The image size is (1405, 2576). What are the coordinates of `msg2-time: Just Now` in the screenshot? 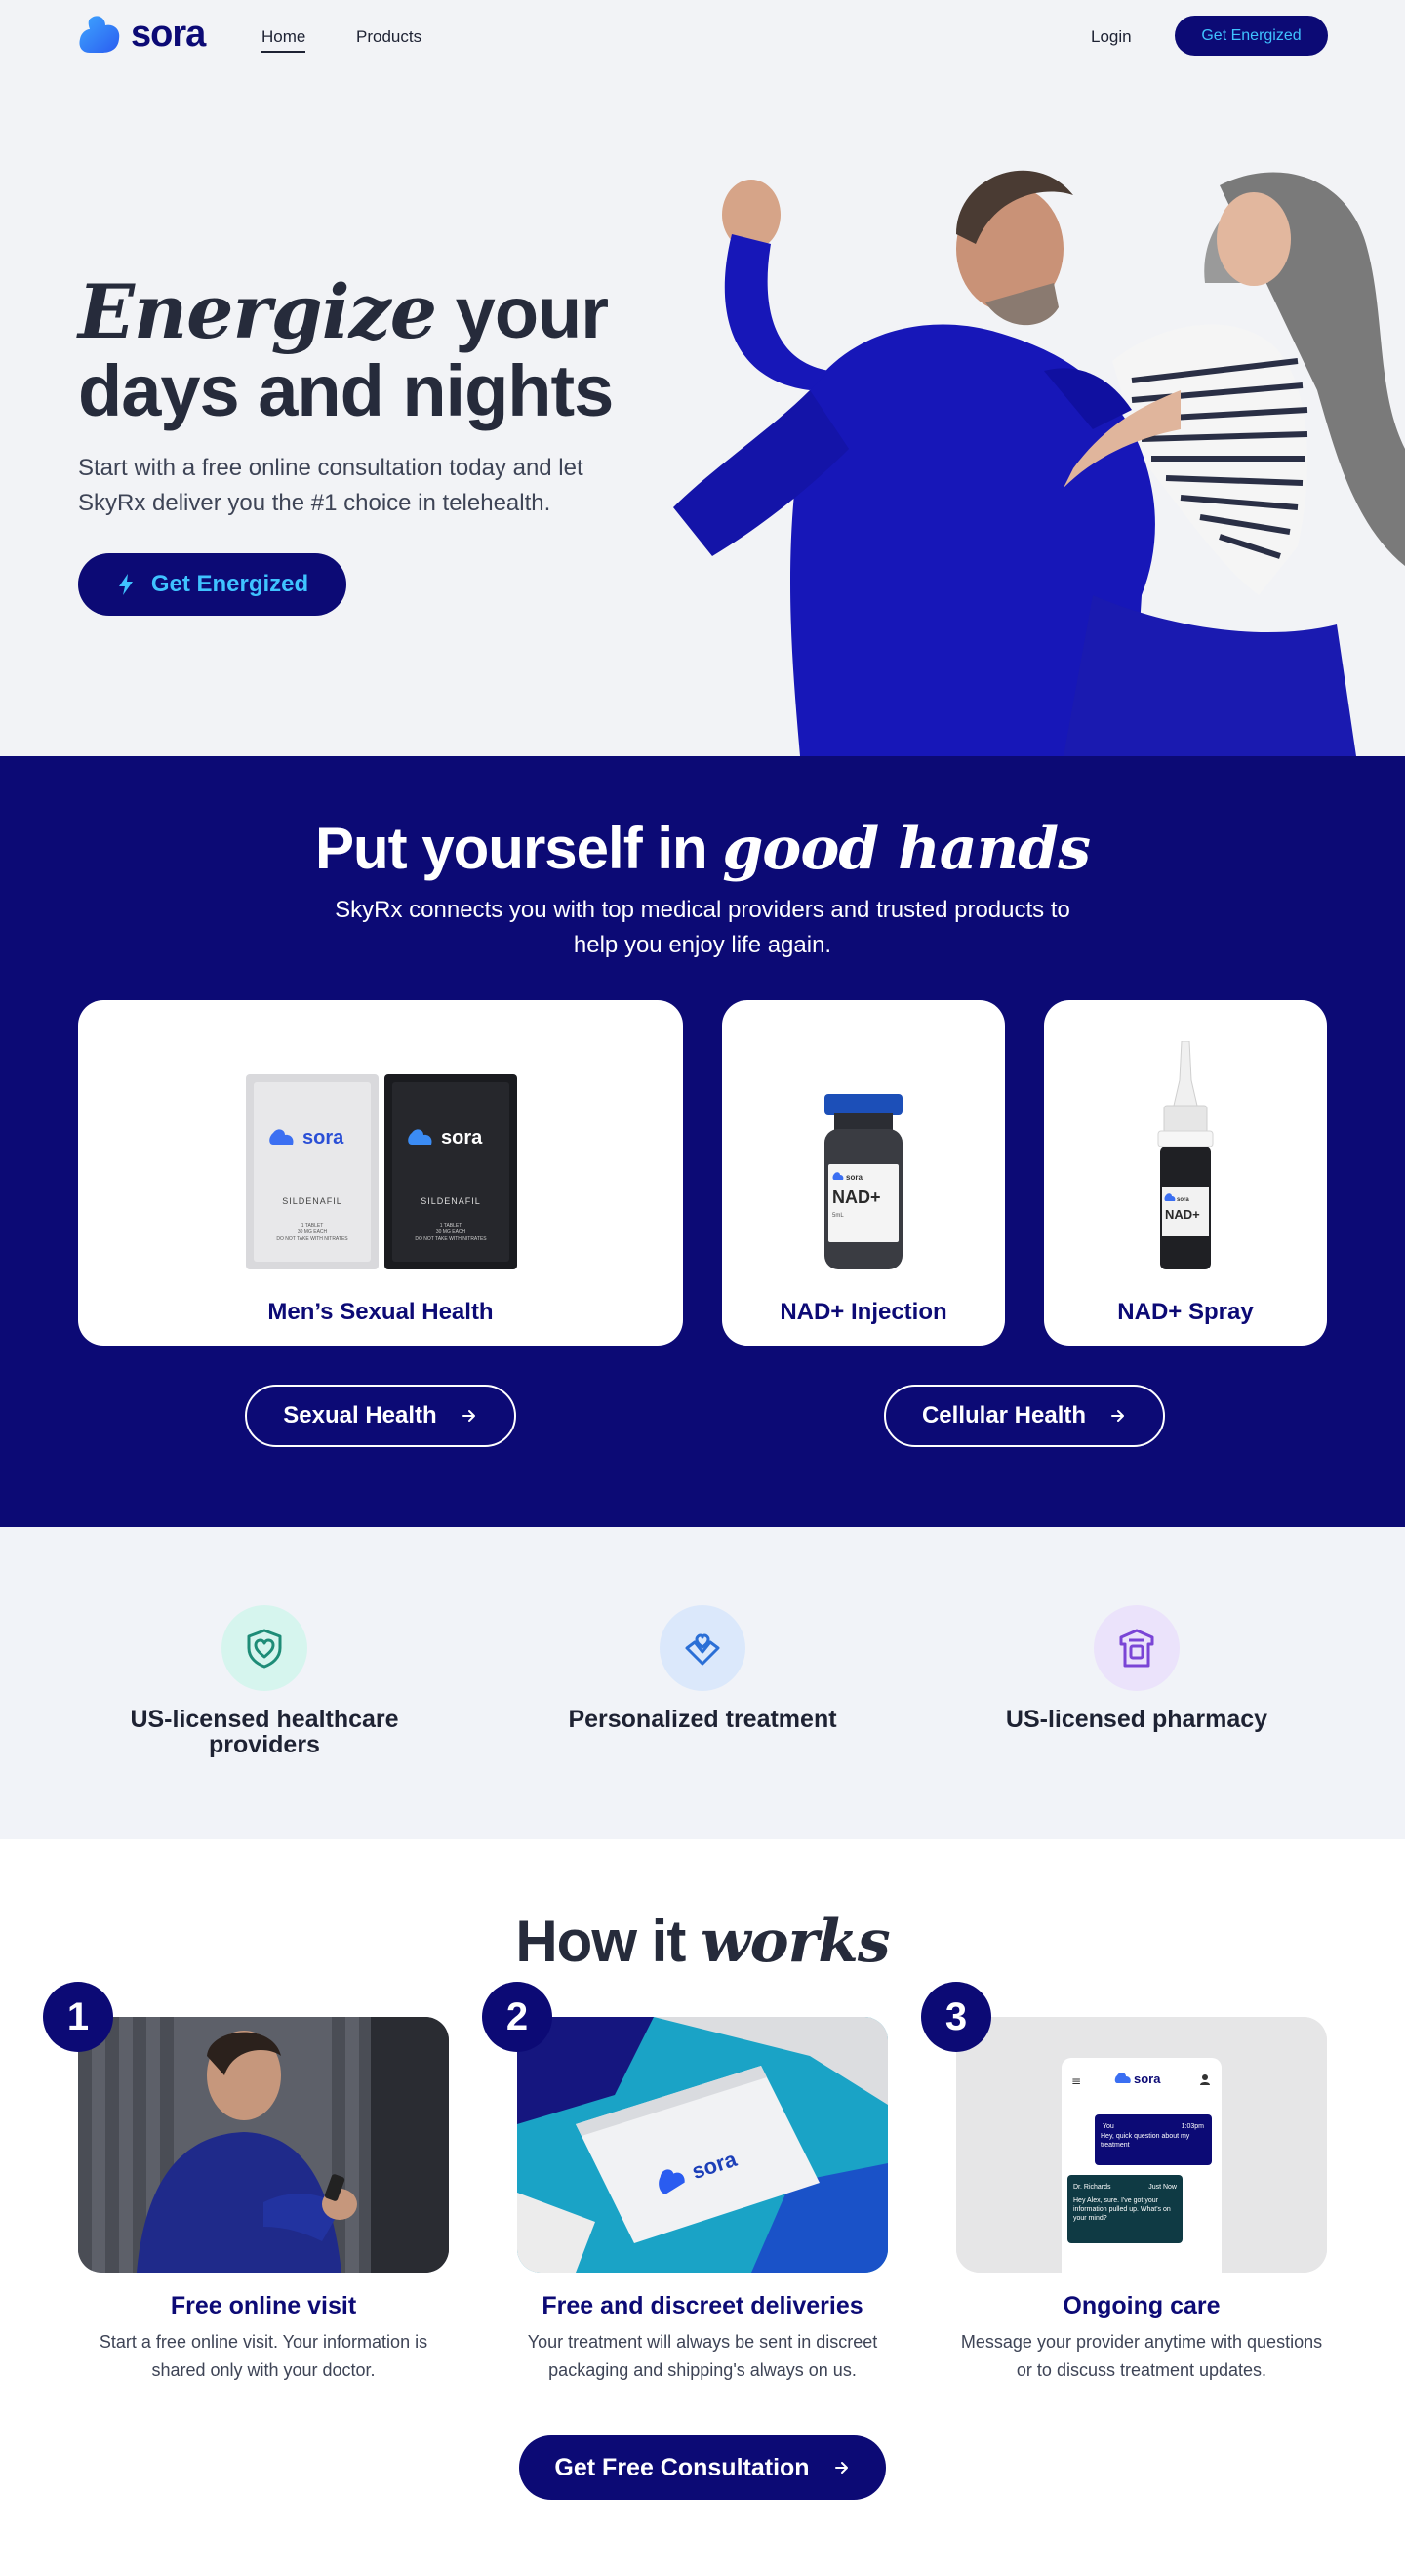 It's located at (1163, 2187).